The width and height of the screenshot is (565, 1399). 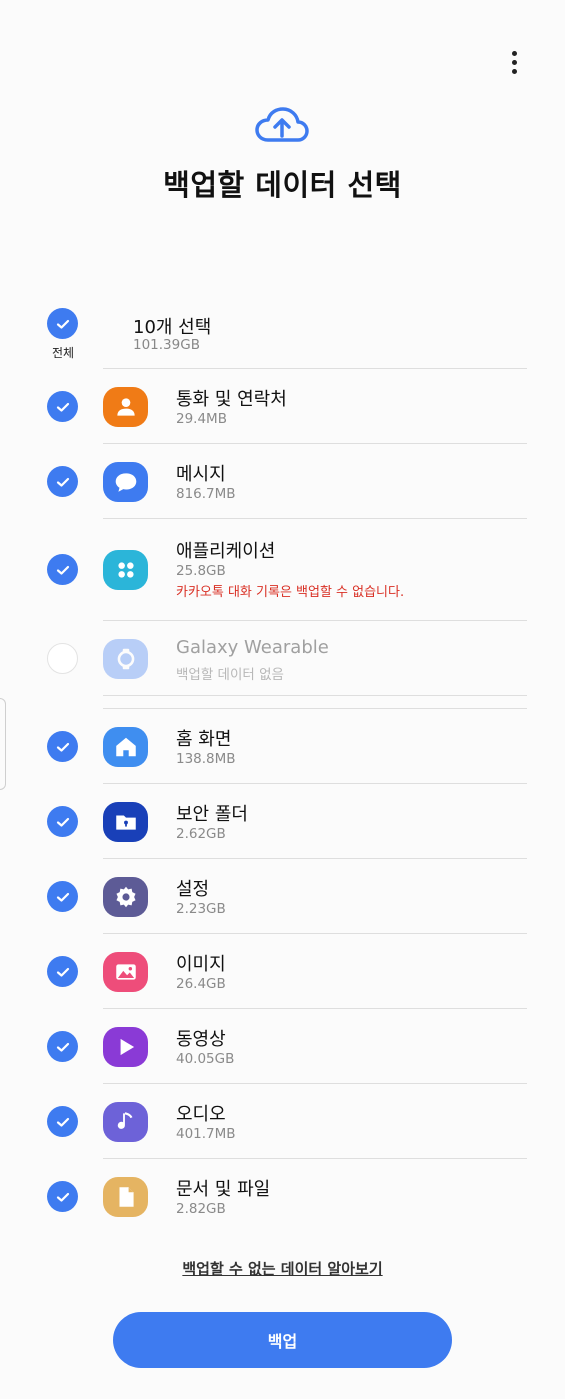 What do you see at coordinates (125, 1122) in the screenshot?
I see `audio-icon` at bounding box center [125, 1122].